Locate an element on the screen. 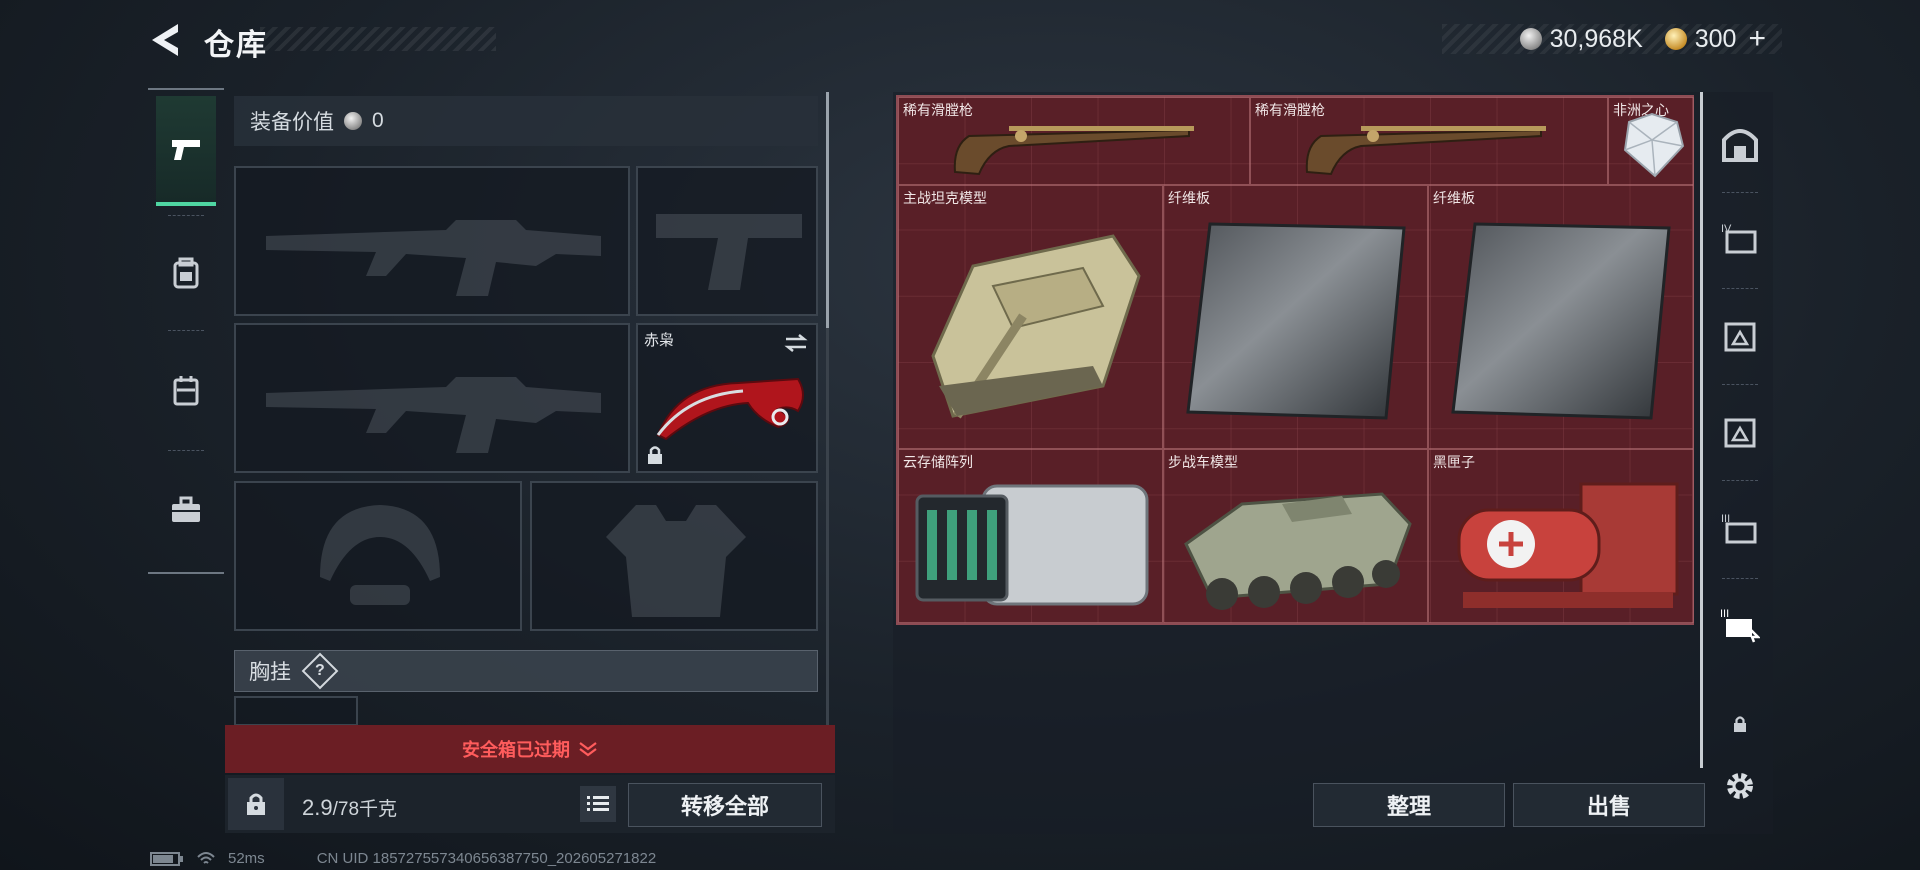 This screenshot has height=870, width=1920. storage-item-ifv-model: 步战车模型 is located at coordinates (1295, 536).